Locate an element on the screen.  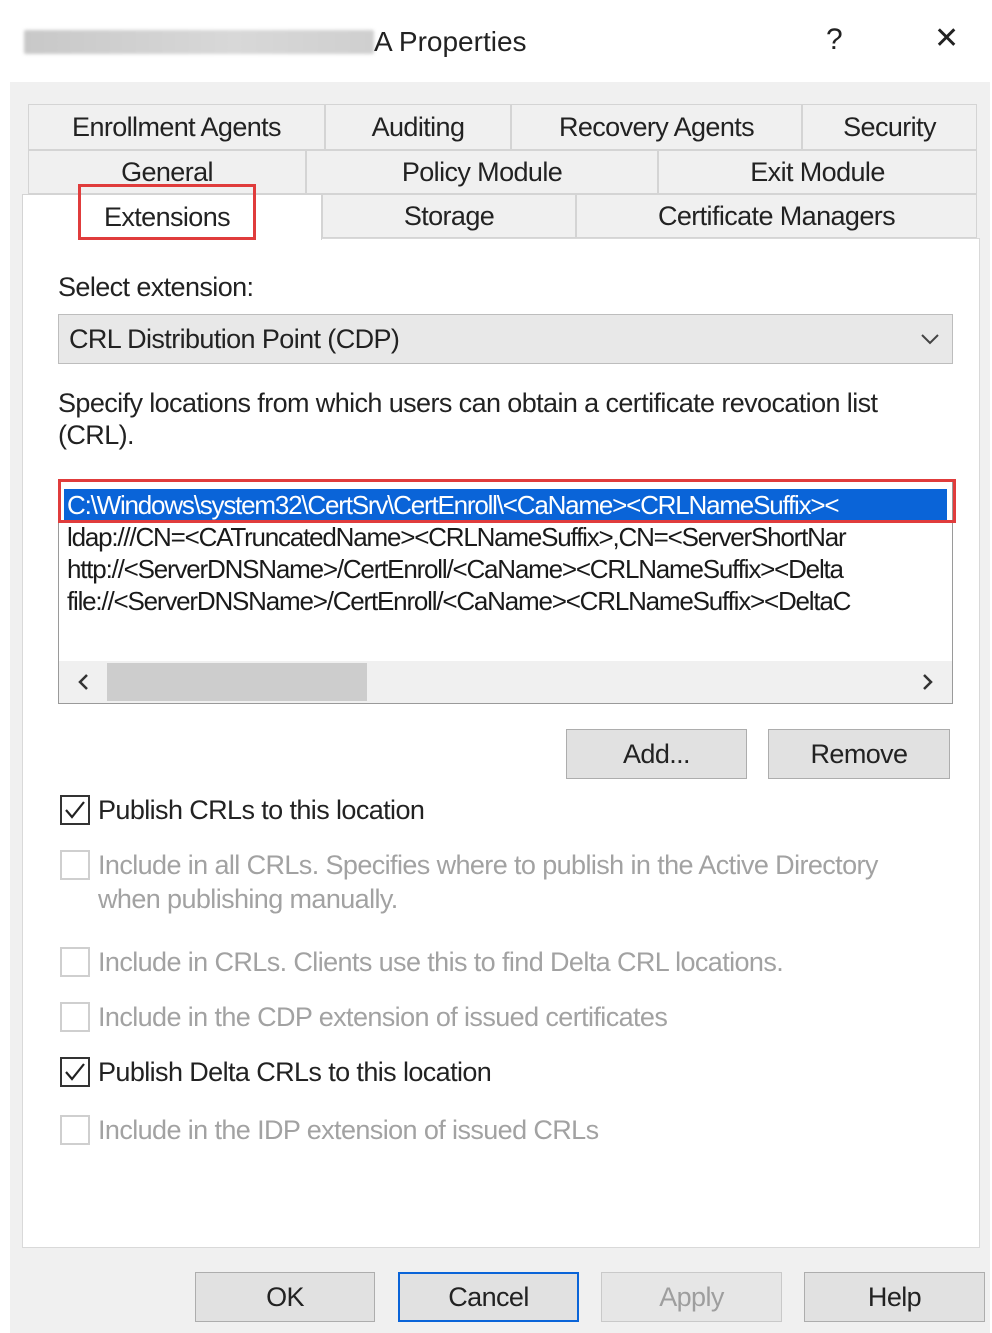
extensions-tab-highlight is located at coordinates (167, 212).